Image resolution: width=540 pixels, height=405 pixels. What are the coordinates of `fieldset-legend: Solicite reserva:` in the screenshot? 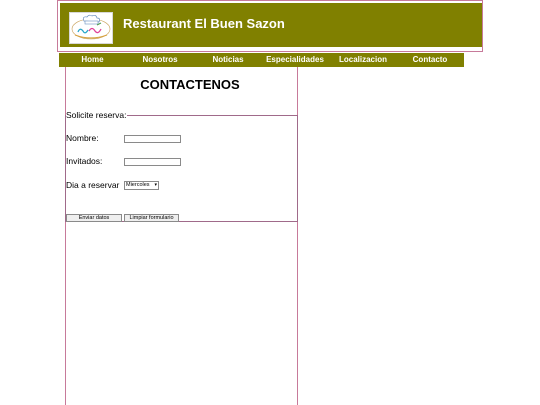 It's located at (97, 115).